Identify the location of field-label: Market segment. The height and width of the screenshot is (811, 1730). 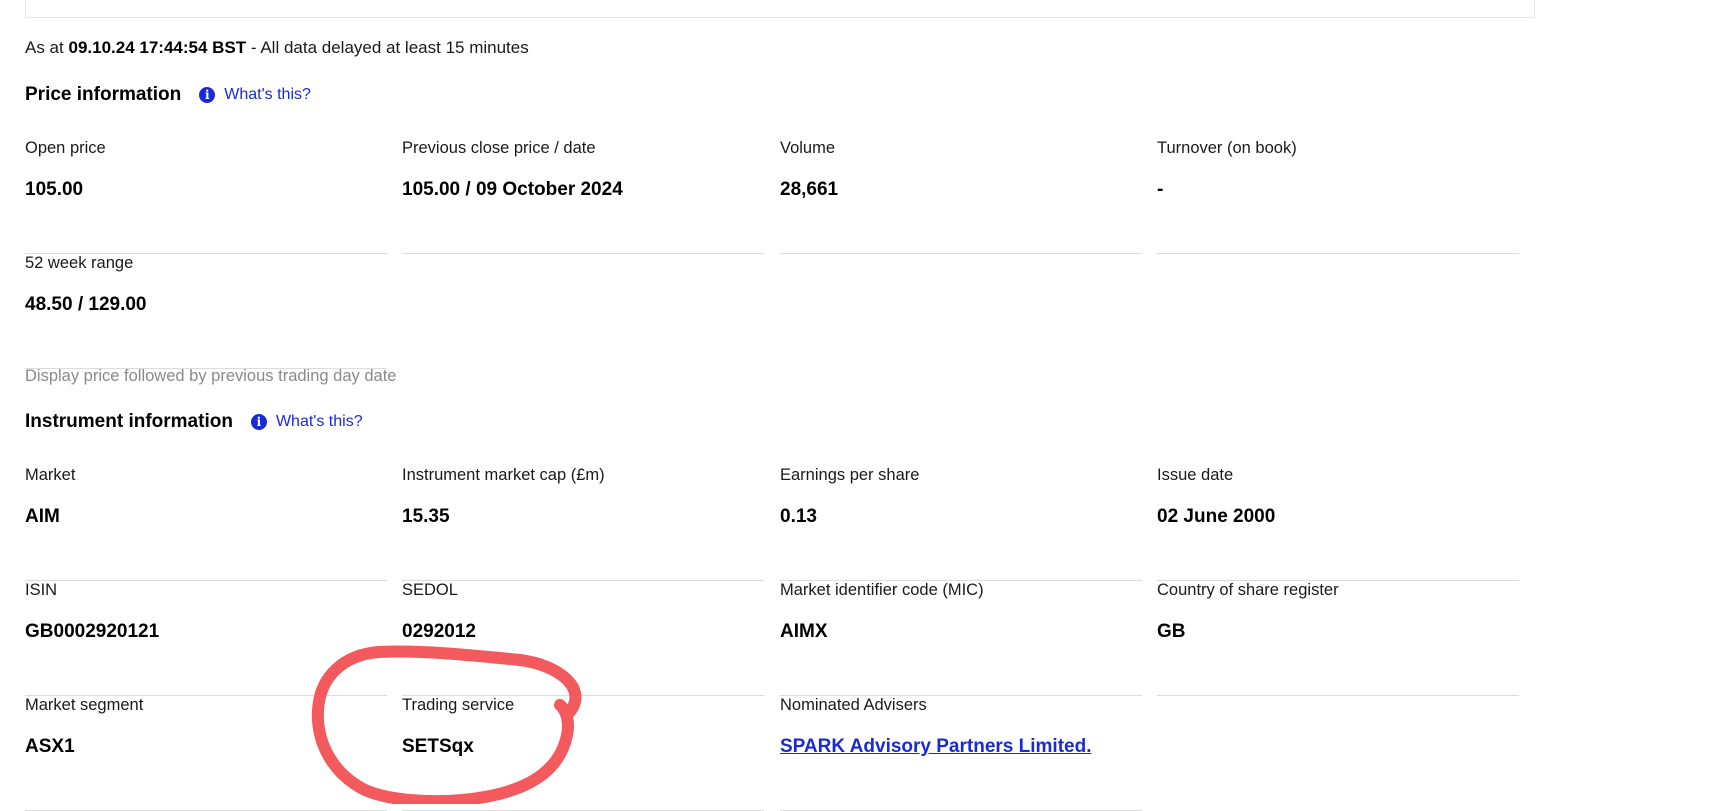
(84, 705).